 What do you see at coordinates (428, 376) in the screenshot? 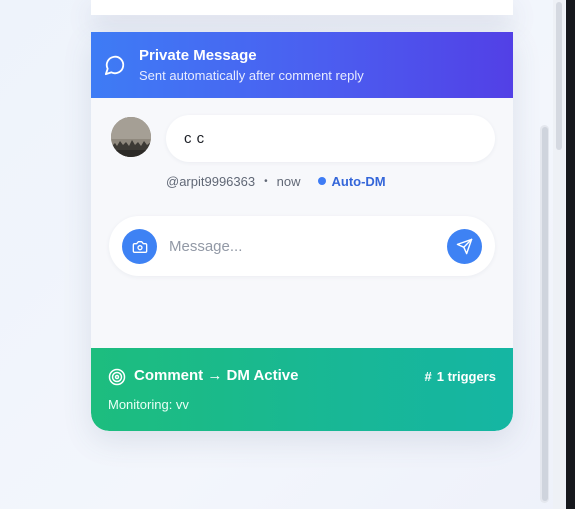
I see `hash-icon: #` at bounding box center [428, 376].